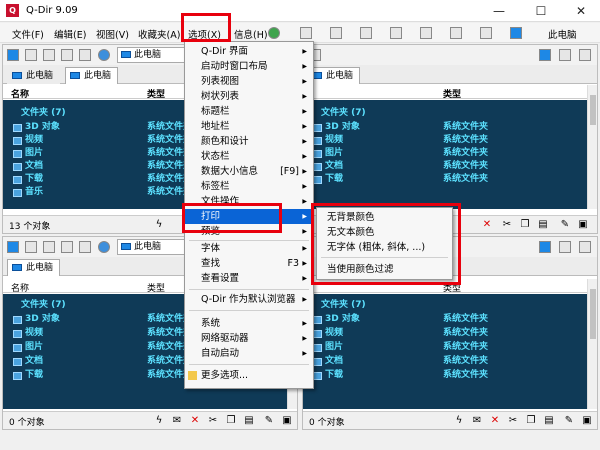 Image resolution: width=600 pixels, height=450 pixels. I want to click on menu-item-default-browser: Q-Dir 作为默认浏览器 ▶, so click(249, 299).